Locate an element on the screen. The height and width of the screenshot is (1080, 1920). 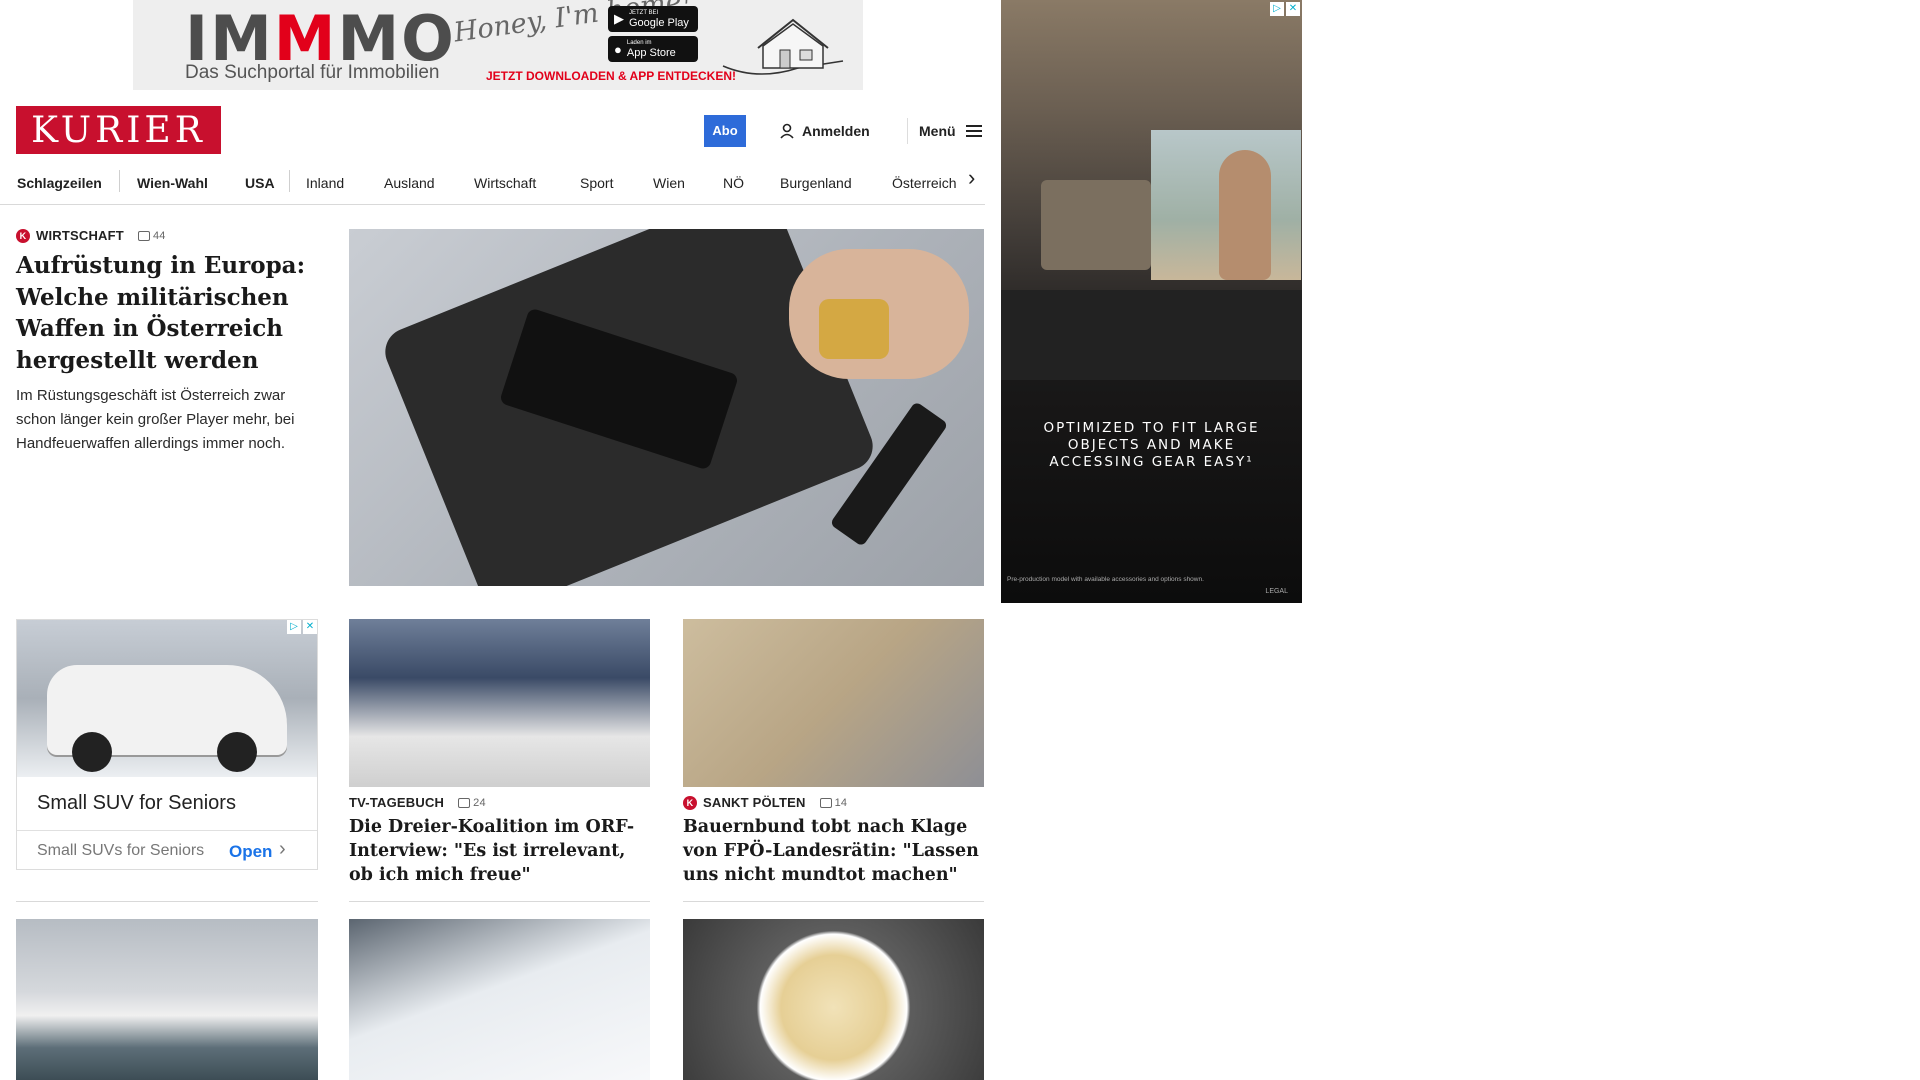
menu-button: Menü is located at coordinates (950, 131).